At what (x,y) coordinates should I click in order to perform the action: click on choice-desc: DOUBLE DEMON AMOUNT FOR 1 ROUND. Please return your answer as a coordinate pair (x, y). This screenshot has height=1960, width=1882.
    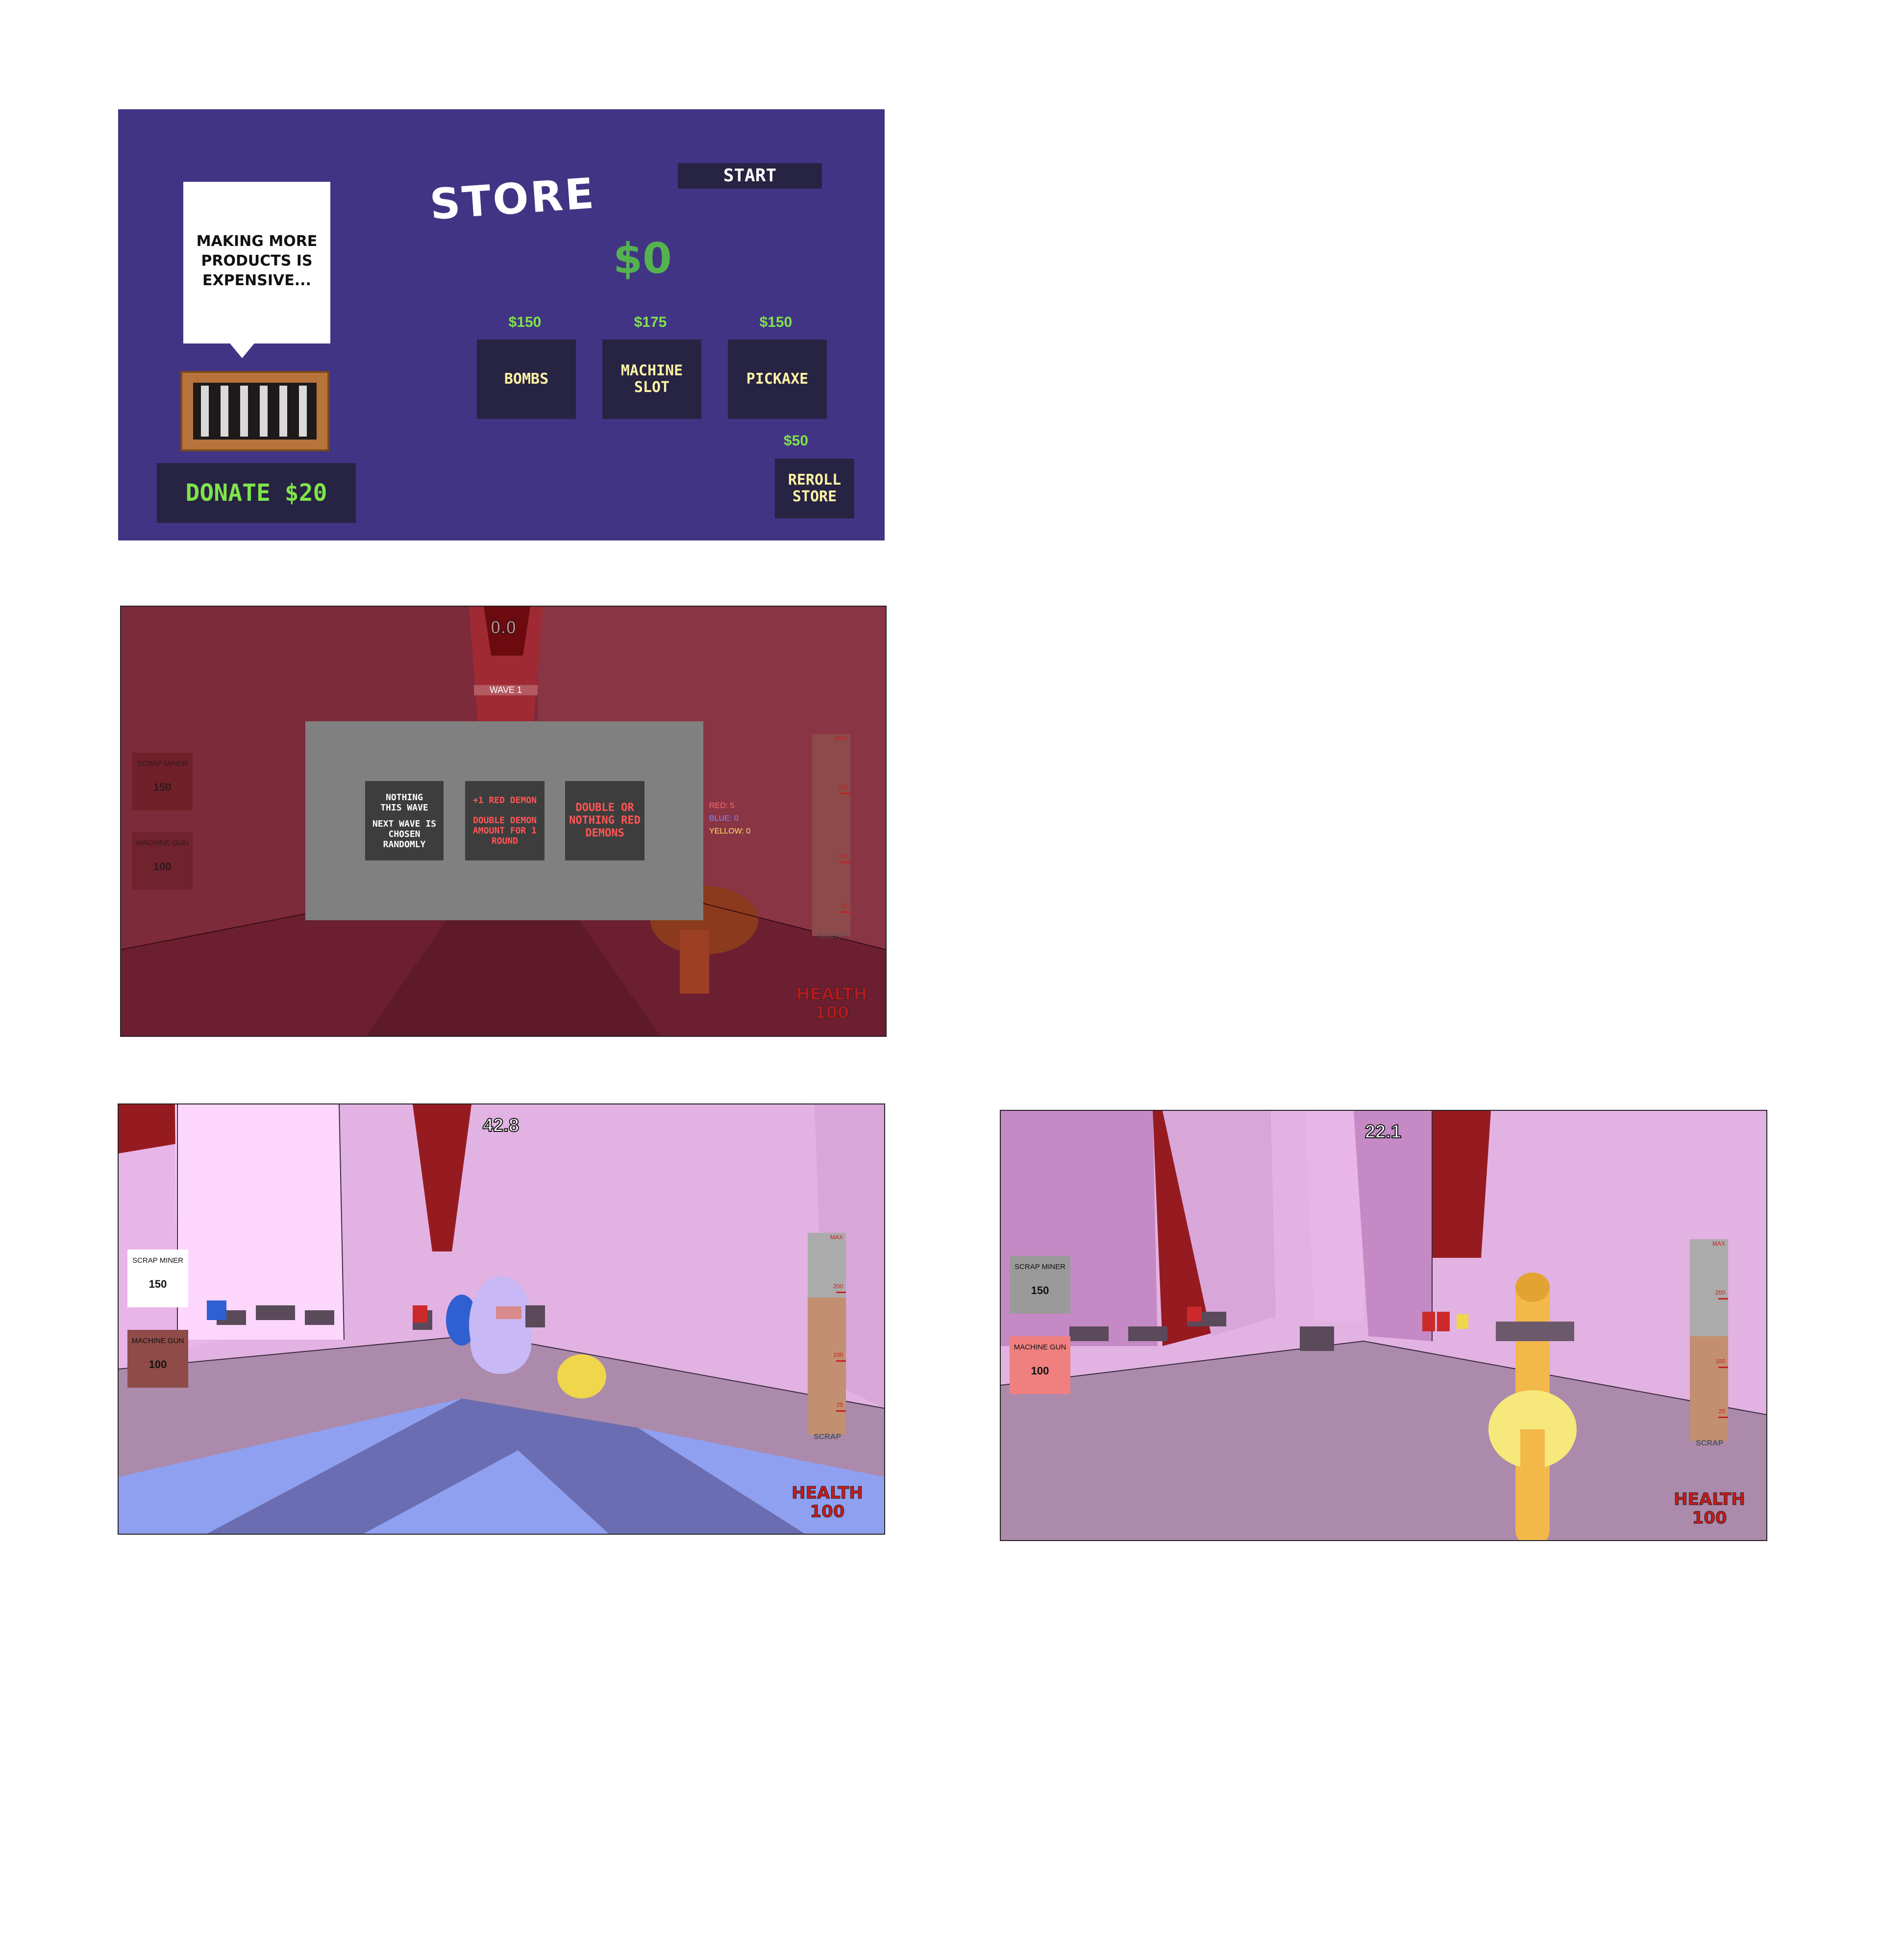
    Looking at the image, I should click on (504, 830).